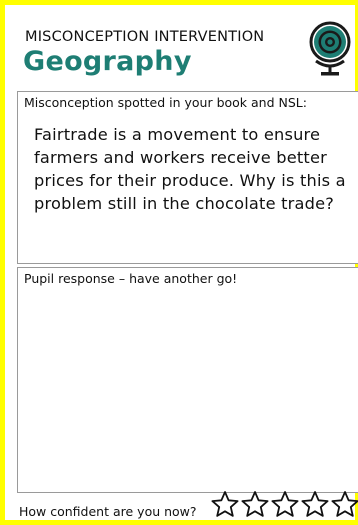 The width and height of the screenshot is (358, 525). I want to click on confidence-label: How confident are you now?, so click(108, 511).